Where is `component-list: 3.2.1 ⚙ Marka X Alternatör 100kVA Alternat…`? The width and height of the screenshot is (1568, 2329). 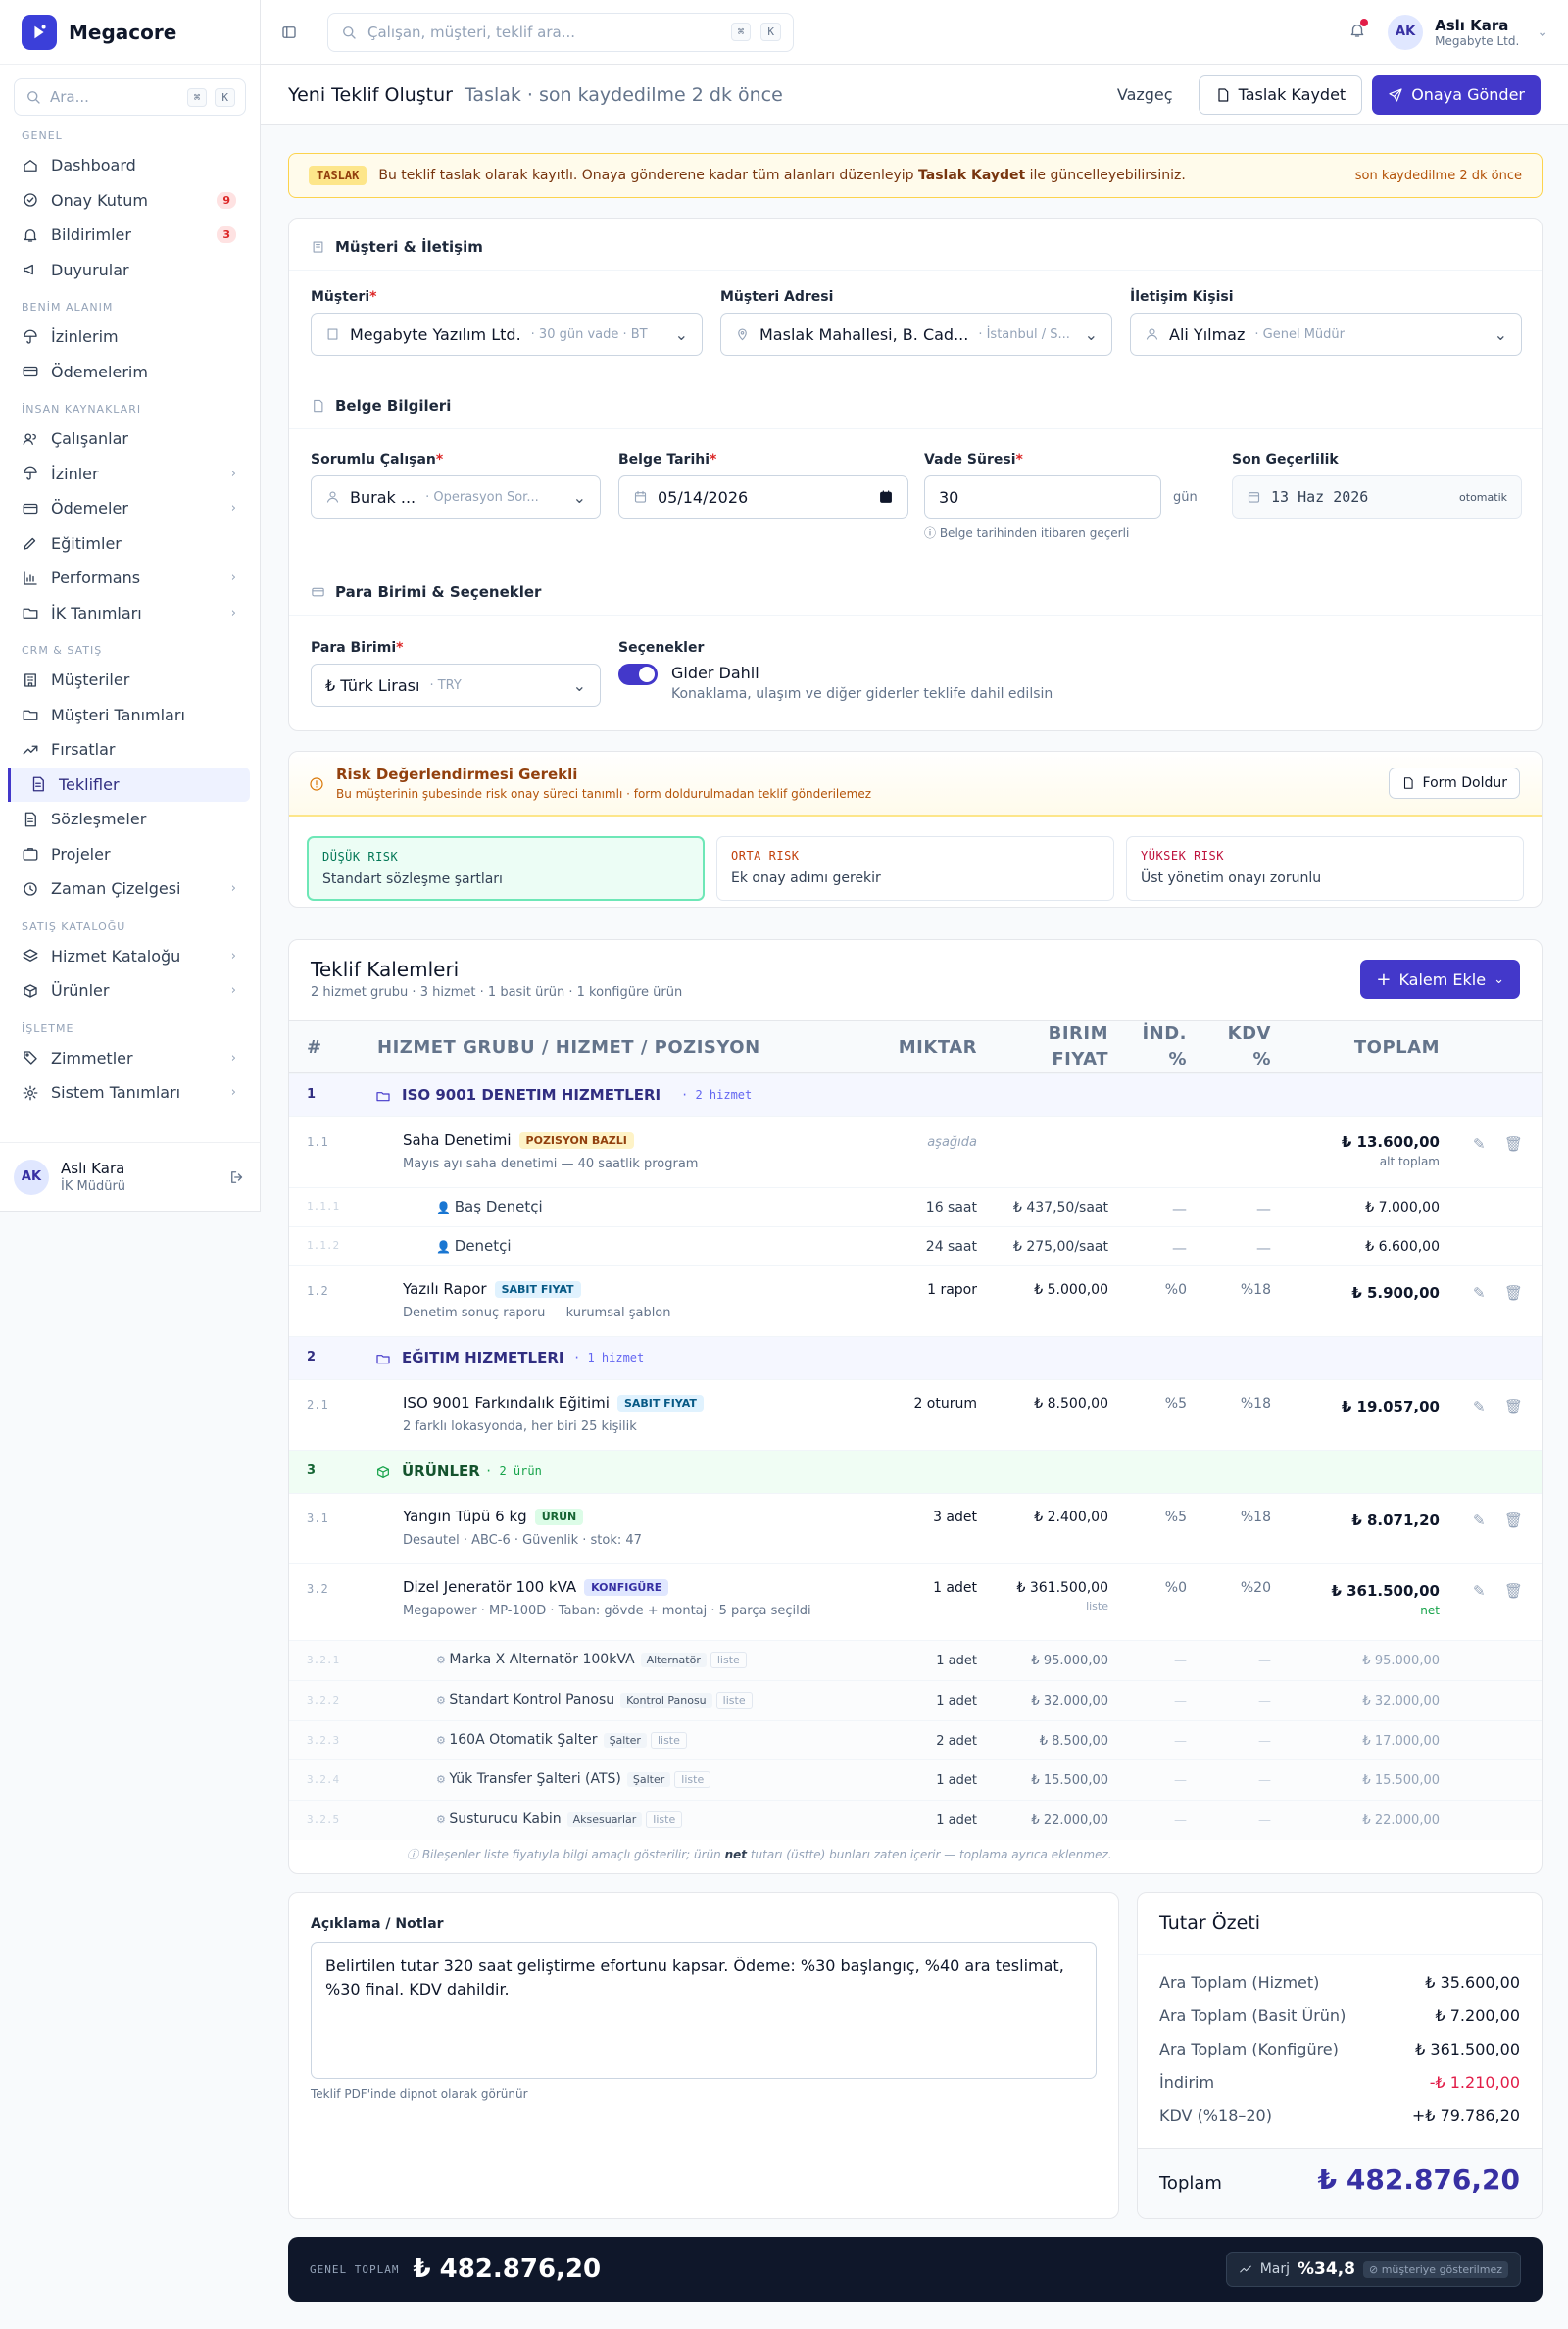 component-list: 3.2.1 ⚙ Marka X Alternatör 100kVA Alternat… is located at coordinates (915, 1740).